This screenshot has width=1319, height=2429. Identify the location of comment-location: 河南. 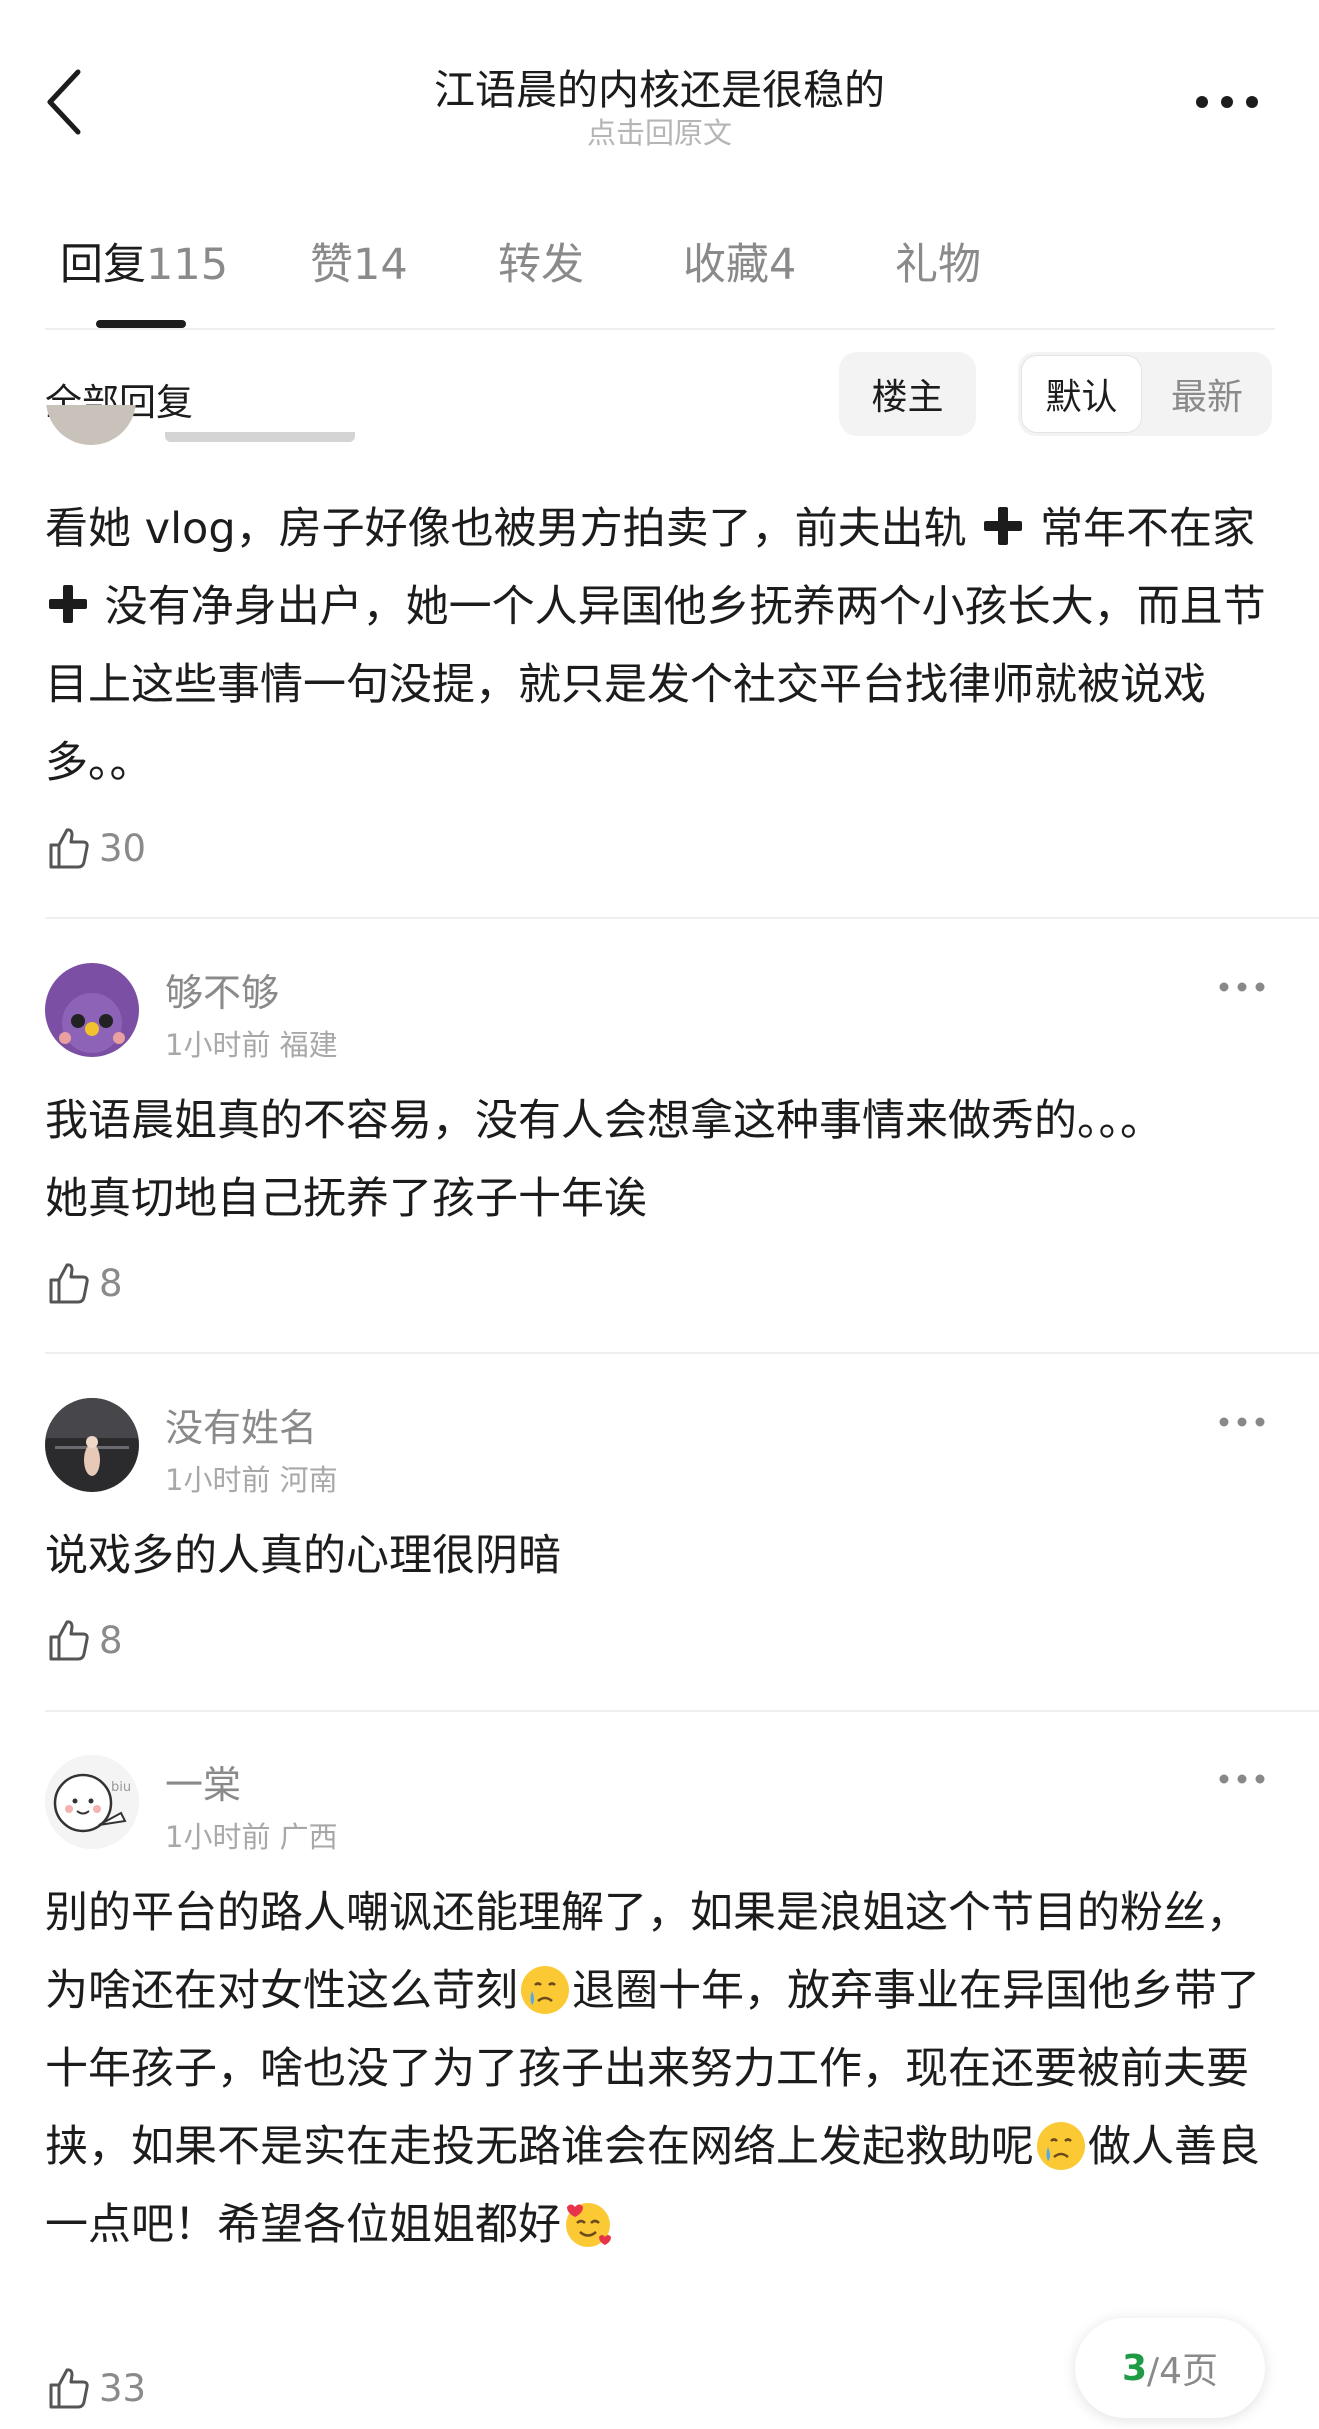
(308, 1480).